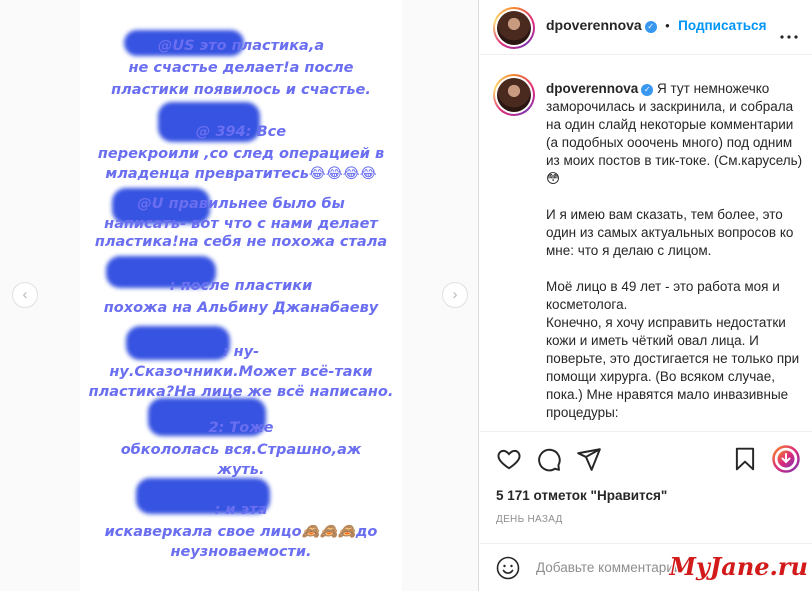 The width and height of the screenshot is (812, 591). What do you see at coordinates (241, 308) in the screenshot?
I see `story-text-line: похожа на Альбину Джанабаеву` at bounding box center [241, 308].